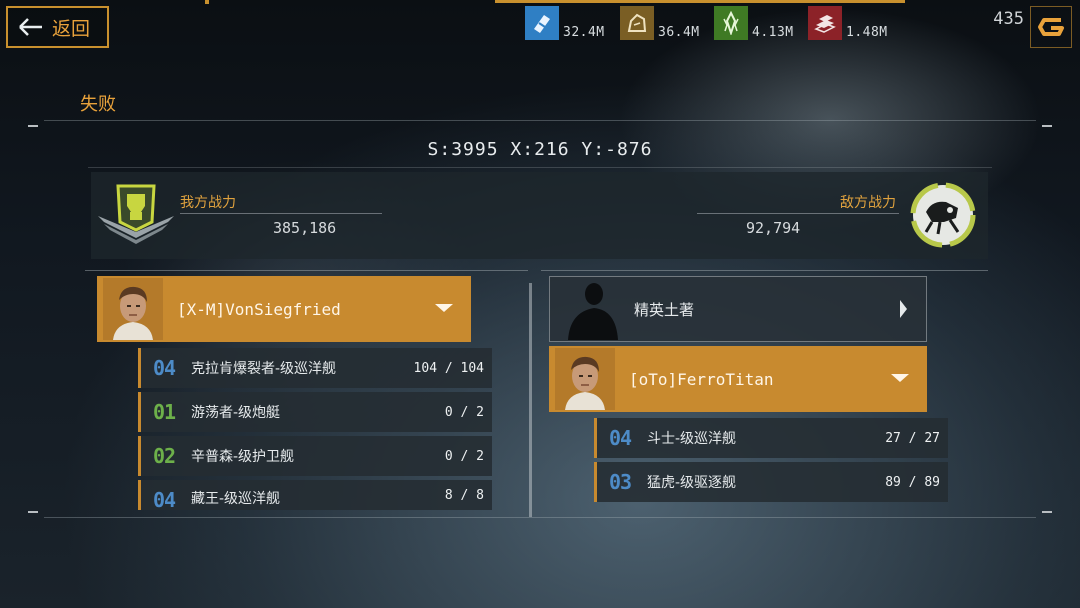  Describe the element at coordinates (771, 460) in the screenshot. I see `enemy-ship-list: 04 斗士-级巡洋舰 27 / 27 03 猛虎-级驱逐舰 89 / 89` at that location.